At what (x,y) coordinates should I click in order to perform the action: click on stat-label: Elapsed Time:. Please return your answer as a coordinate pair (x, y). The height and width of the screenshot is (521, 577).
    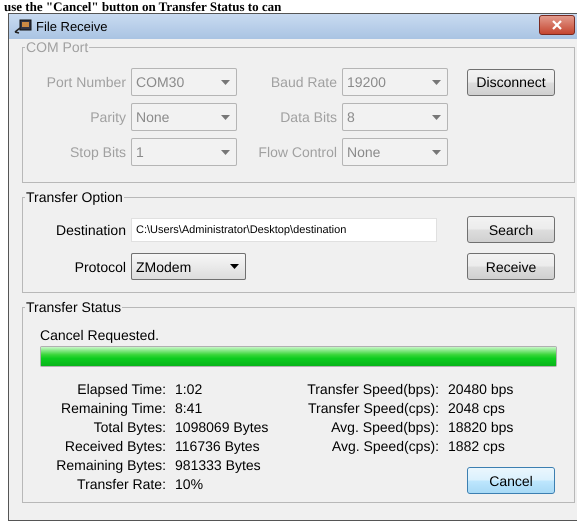
    Looking at the image, I should click on (121, 389).